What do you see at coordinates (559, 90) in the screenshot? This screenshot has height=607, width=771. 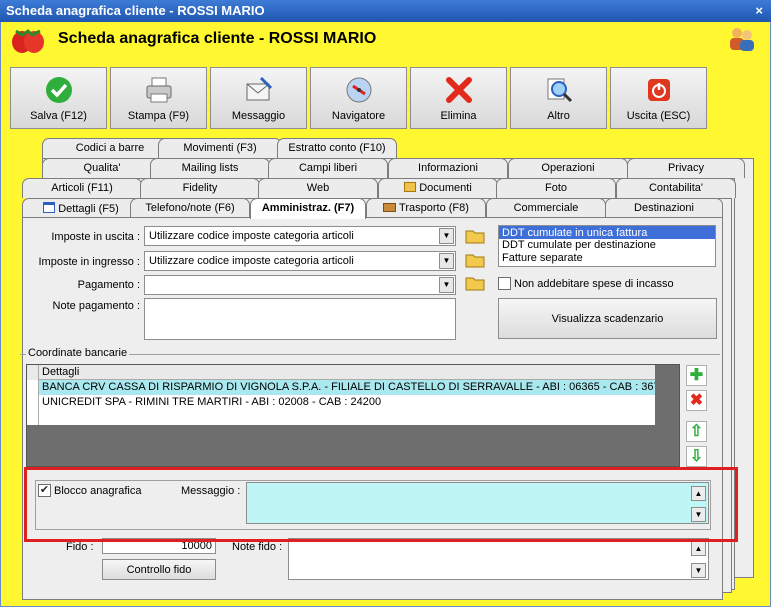 I see `magnifier-icon` at bounding box center [559, 90].